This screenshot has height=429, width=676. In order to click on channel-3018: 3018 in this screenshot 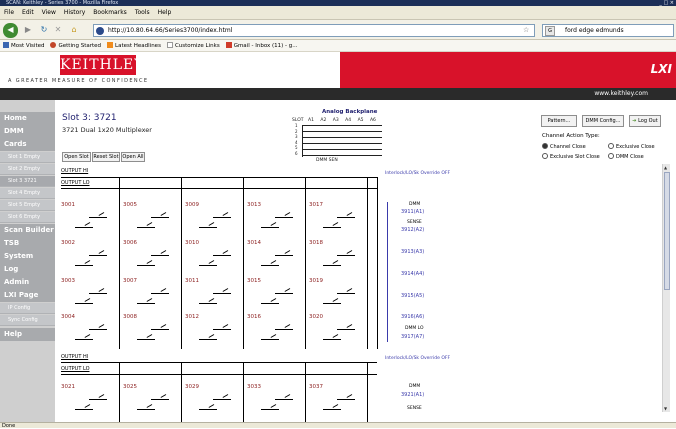, I will do `click(316, 243)`.